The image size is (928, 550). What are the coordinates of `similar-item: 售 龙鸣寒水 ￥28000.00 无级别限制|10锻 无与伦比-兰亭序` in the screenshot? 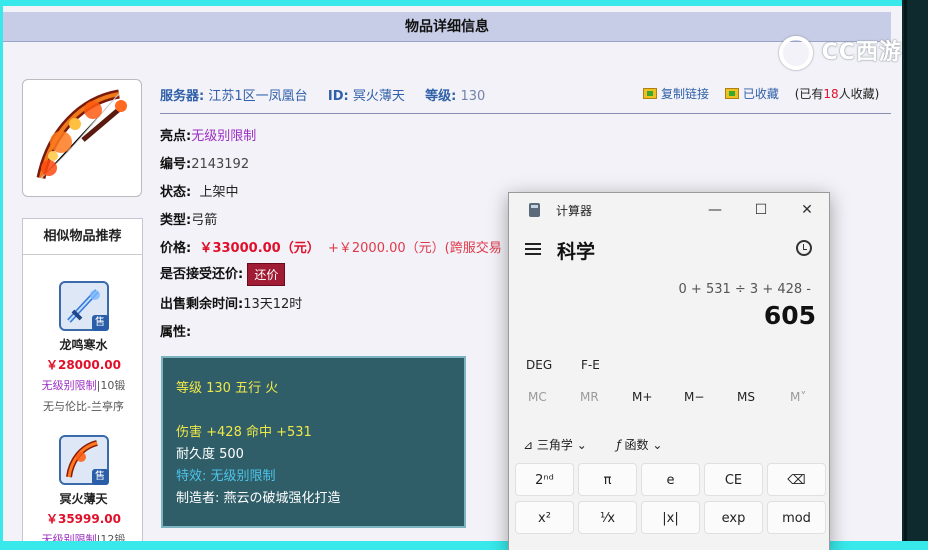 It's located at (83, 347).